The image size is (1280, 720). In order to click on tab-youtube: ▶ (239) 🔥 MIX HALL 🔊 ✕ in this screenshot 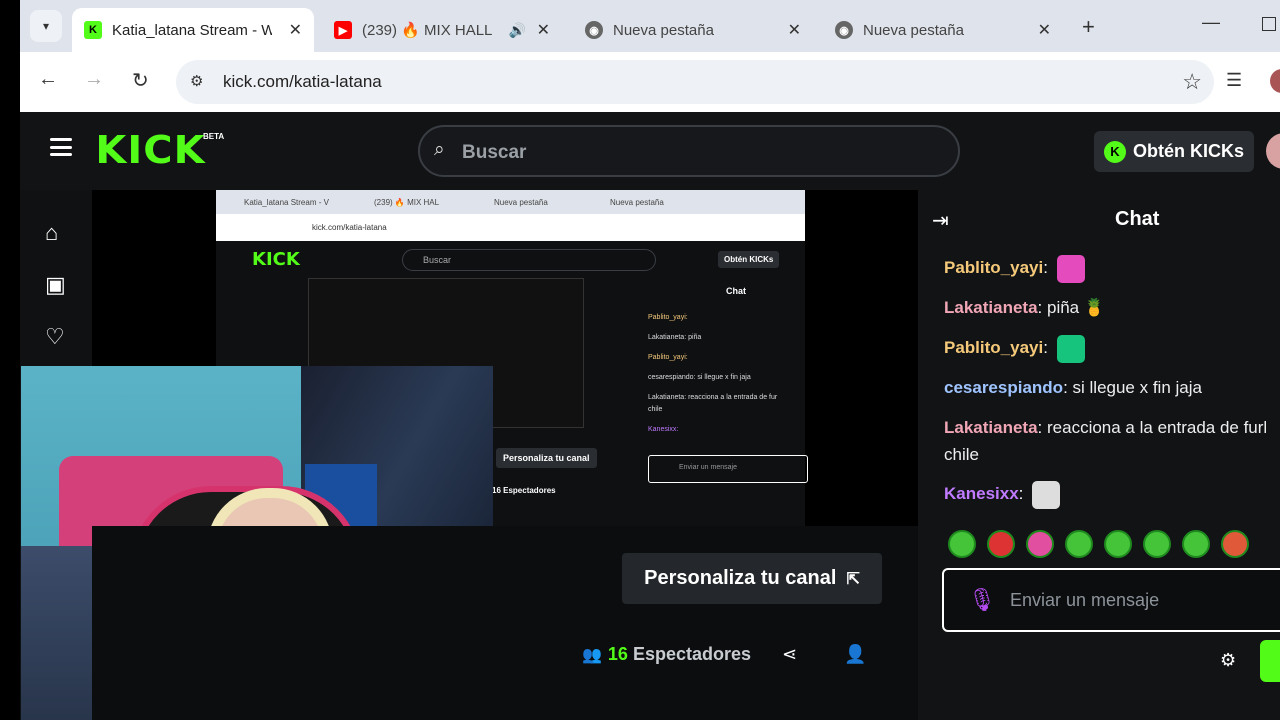, I will do `click(442, 30)`.